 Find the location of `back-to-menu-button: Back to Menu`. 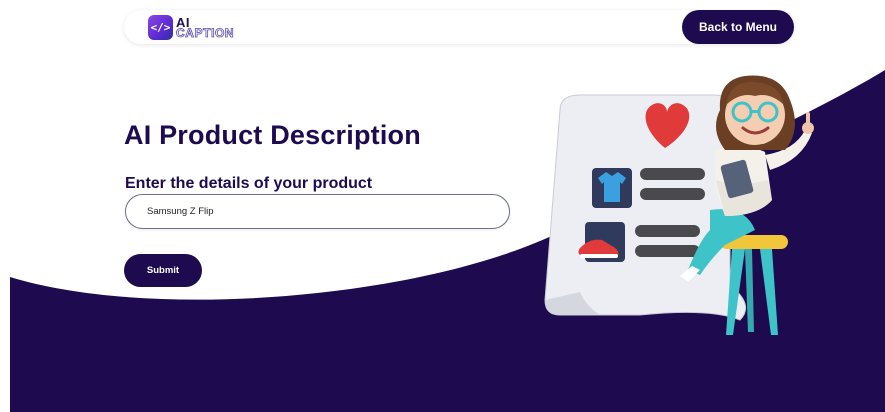

back-to-menu-button: Back to Menu is located at coordinates (738, 27).